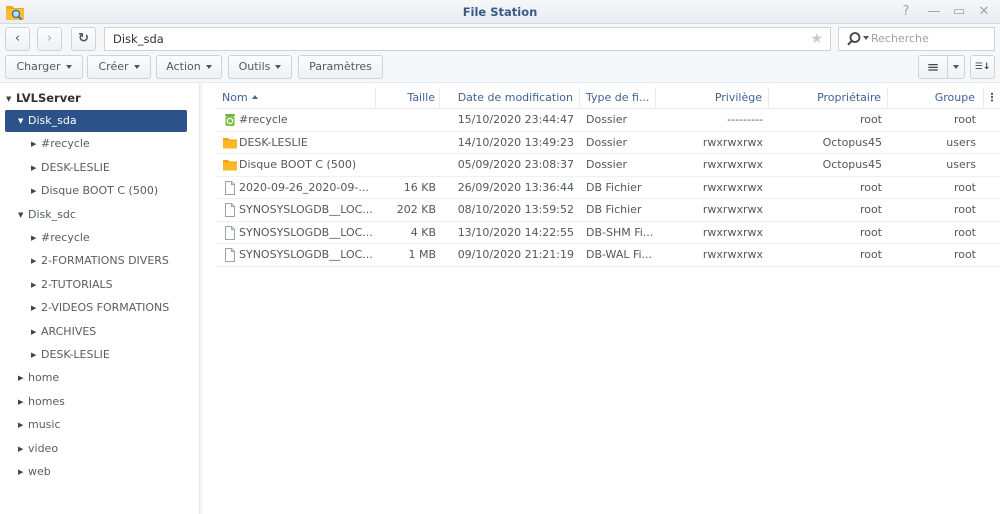 Image resolution: width=1000 pixels, height=514 pixels. What do you see at coordinates (105, 261) in the screenshot?
I see `tree-label: 2-FORMATIONS DIVERS` at bounding box center [105, 261].